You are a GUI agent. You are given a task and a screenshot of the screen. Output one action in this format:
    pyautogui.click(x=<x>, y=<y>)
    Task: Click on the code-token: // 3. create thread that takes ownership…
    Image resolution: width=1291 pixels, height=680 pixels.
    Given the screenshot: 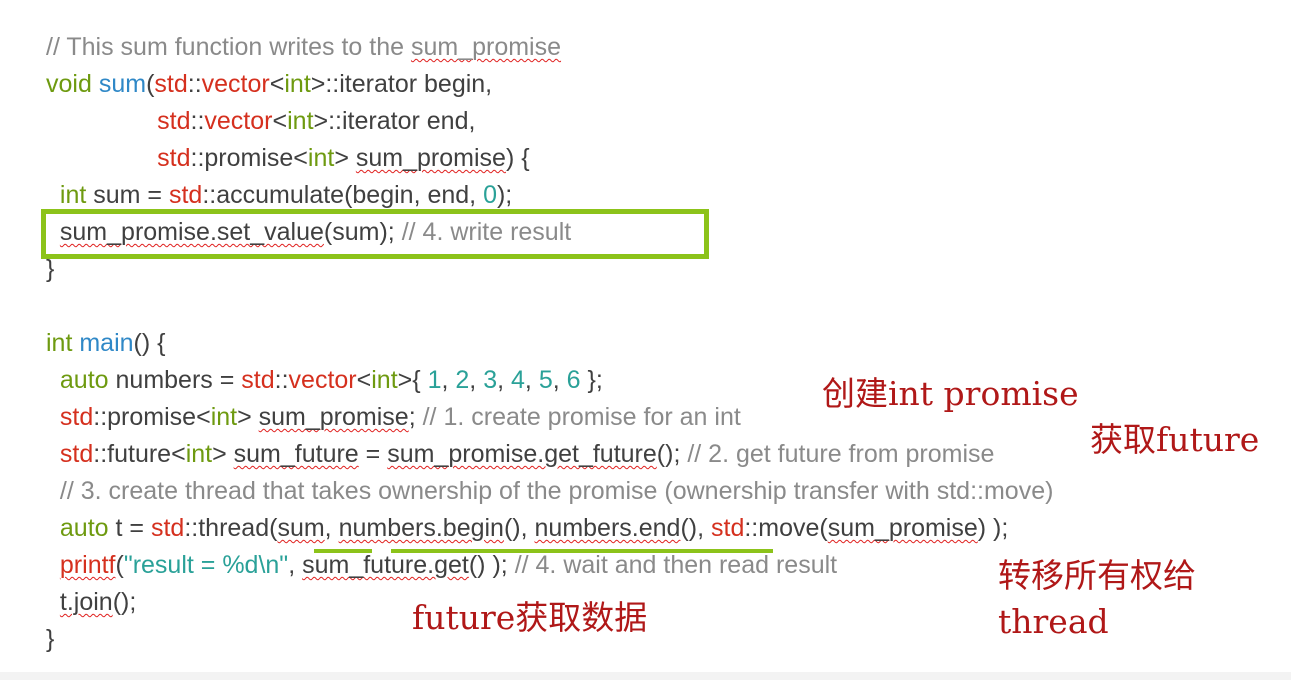 What is the action you would take?
    pyautogui.click(x=556, y=491)
    